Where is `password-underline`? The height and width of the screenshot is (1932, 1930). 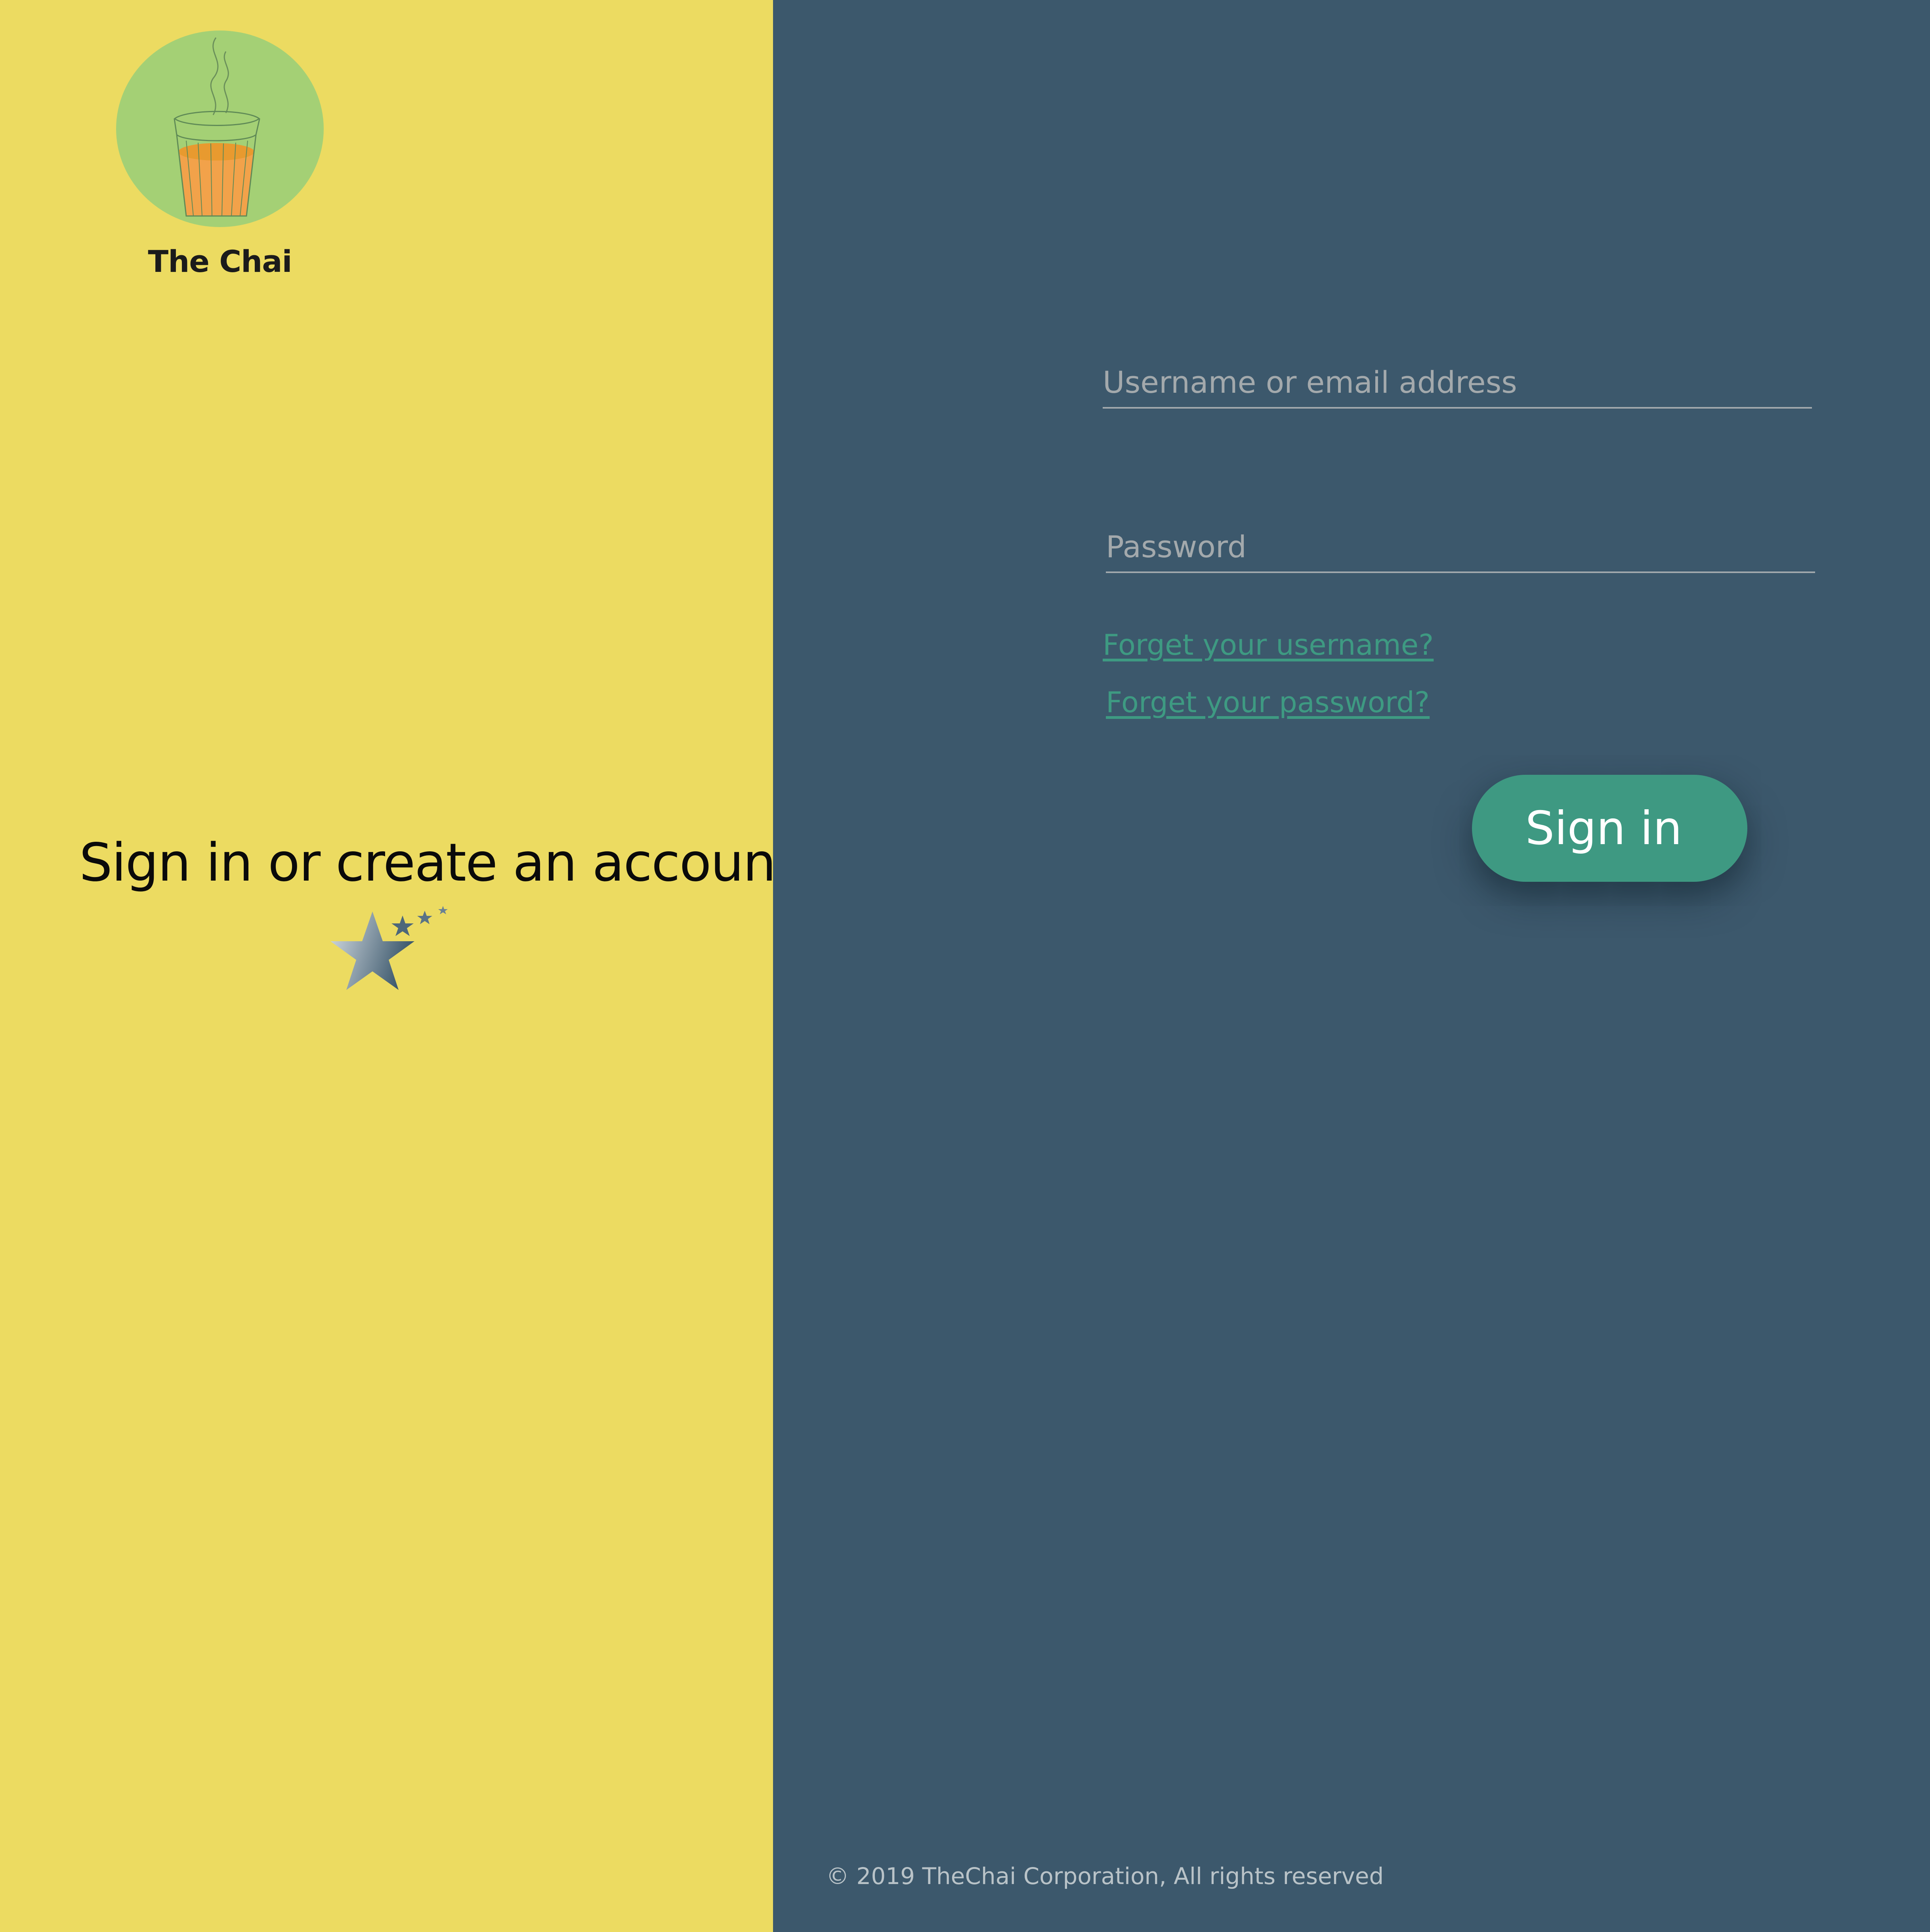
password-underline is located at coordinates (1460, 572).